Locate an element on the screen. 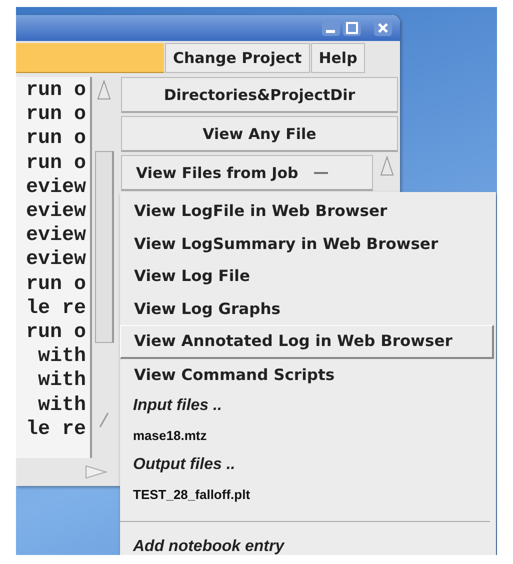 This screenshot has width=513, height=564. menu-item: View LogFile in Web Browser is located at coordinates (307, 211).